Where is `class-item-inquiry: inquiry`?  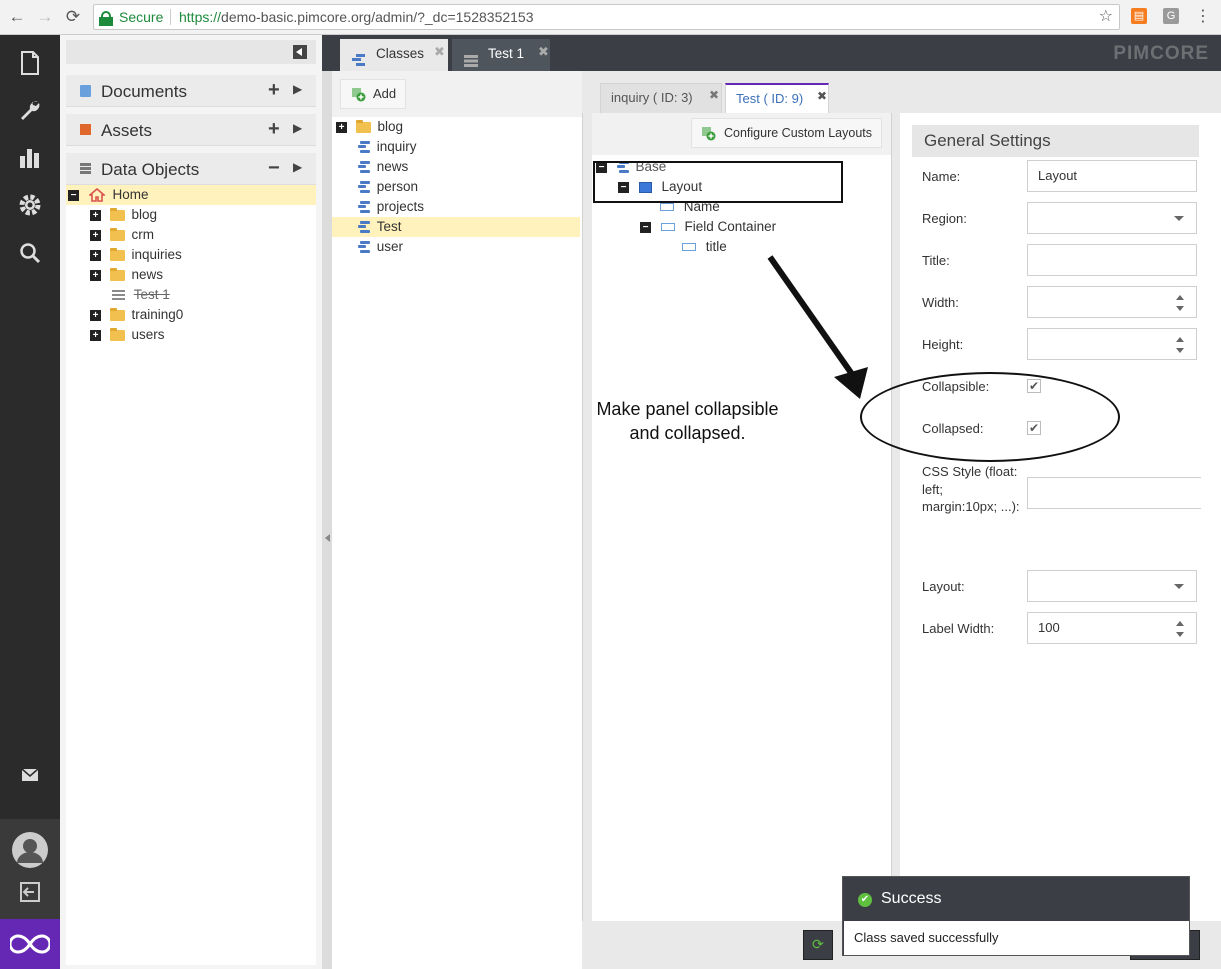
class-item-inquiry: inquiry is located at coordinates (387, 147).